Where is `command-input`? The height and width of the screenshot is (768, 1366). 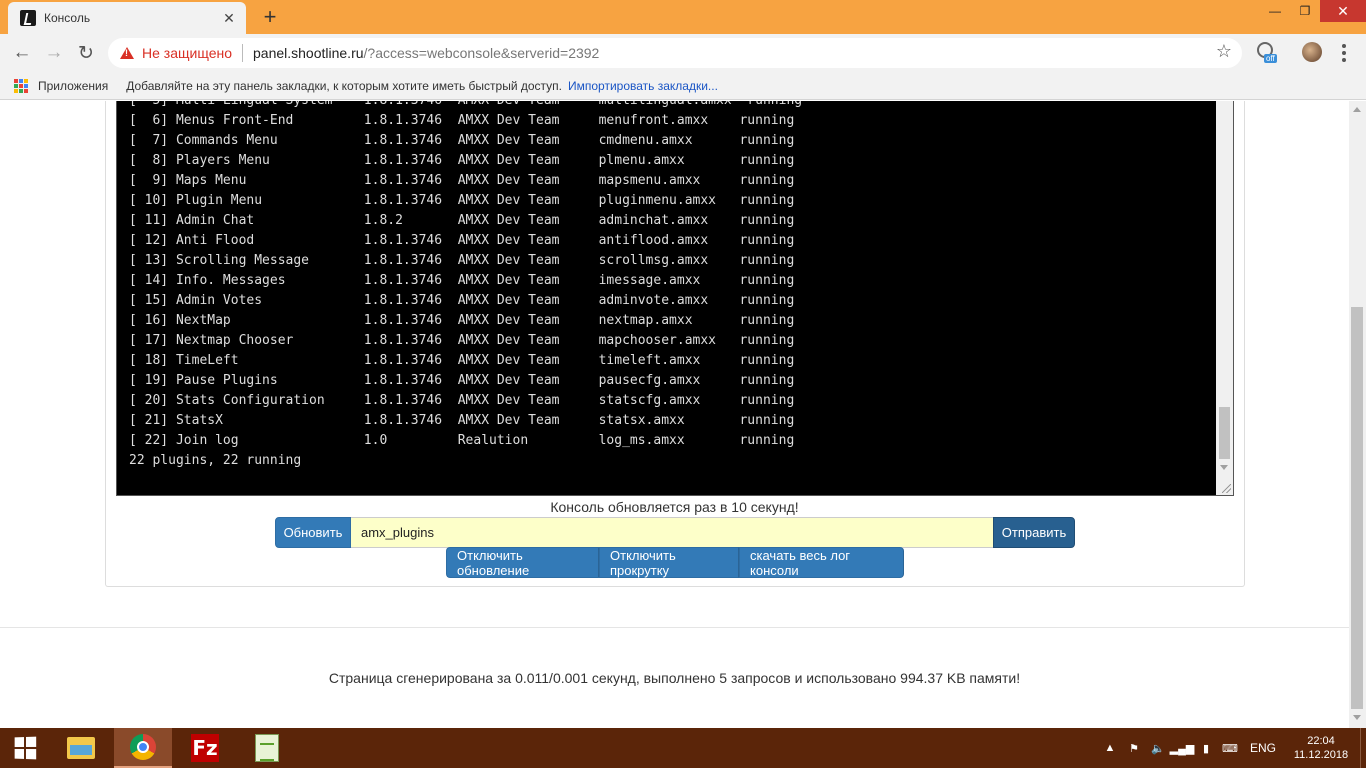 command-input is located at coordinates (672, 532).